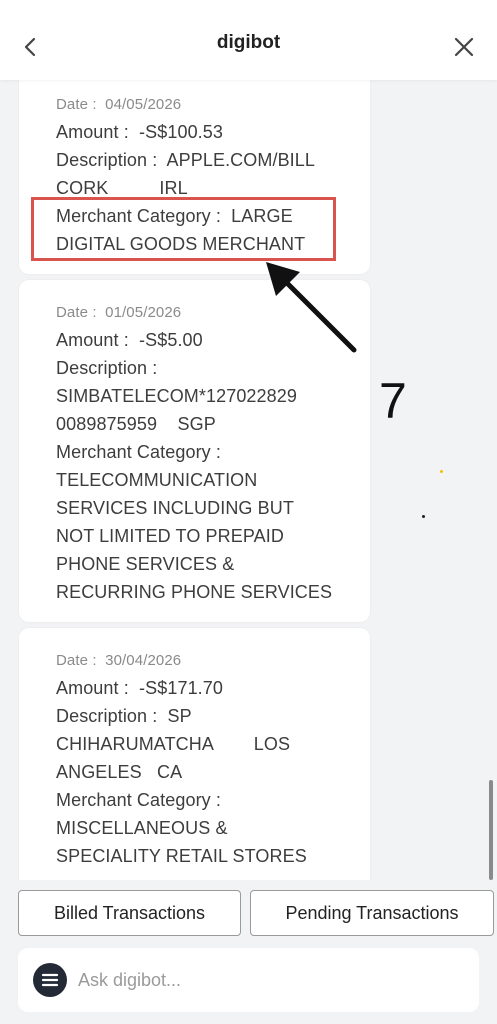 The image size is (497, 1024). What do you see at coordinates (311, 307) in the screenshot?
I see `arrow-icon` at bounding box center [311, 307].